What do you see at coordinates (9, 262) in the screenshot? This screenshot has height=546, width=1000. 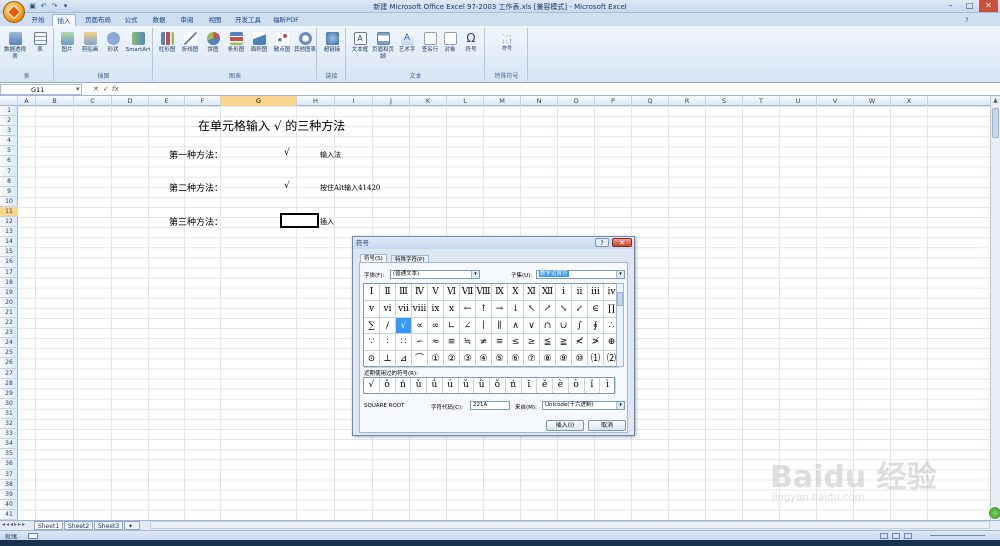 I see `row-header-16: 16` at bounding box center [9, 262].